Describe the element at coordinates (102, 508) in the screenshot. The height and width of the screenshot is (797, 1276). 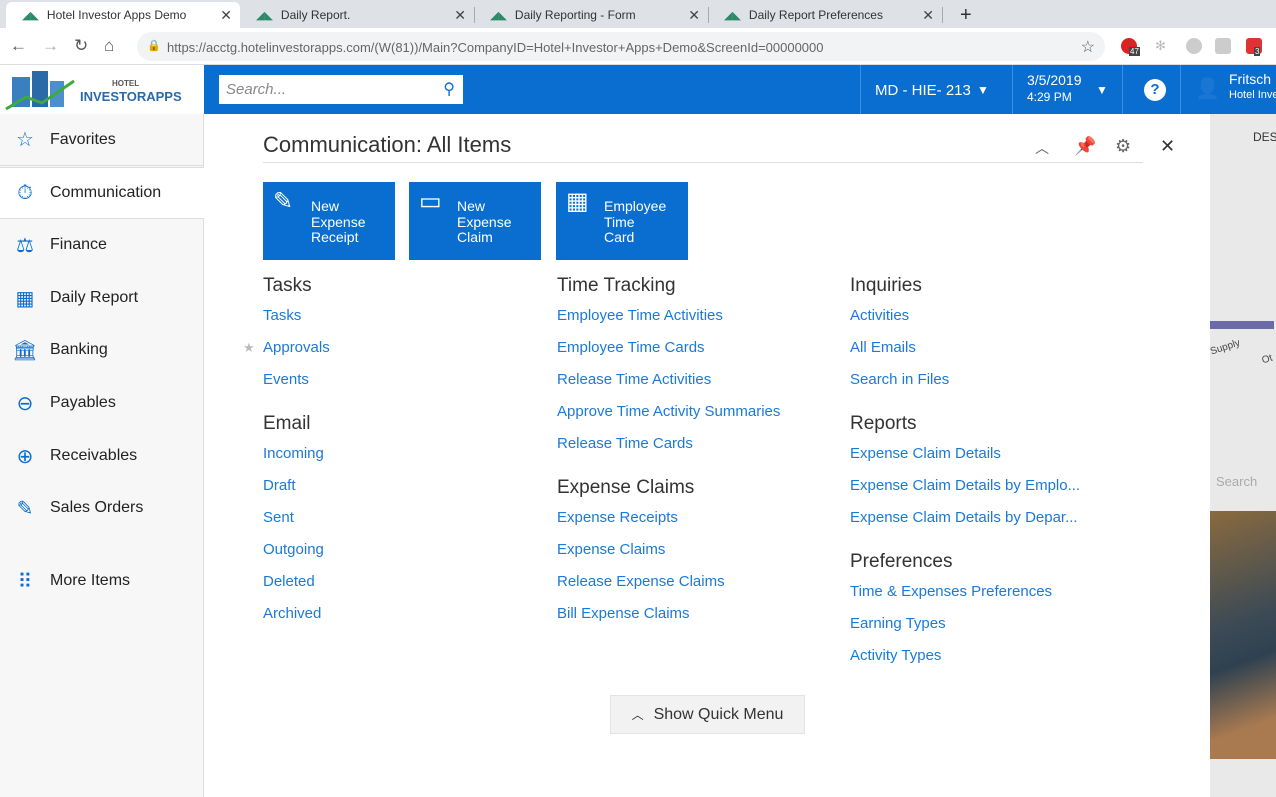
I see `sidebar-item-sales-orders: ✎ Sales Orders` at that location.